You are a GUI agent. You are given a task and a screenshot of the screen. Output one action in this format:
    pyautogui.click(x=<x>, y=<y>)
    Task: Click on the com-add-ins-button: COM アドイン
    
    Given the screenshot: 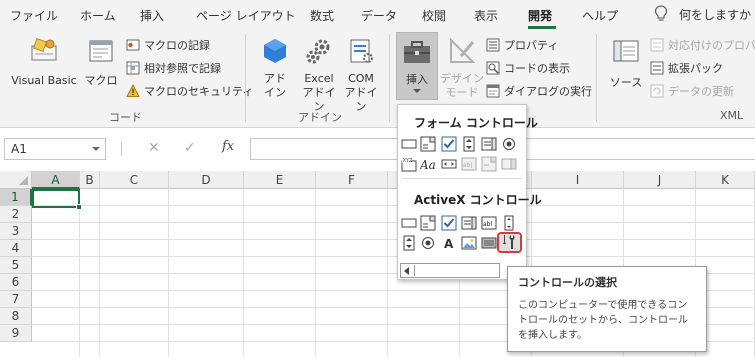 What is the action you would take?
    pyautogui.click(x=361, y=75)
    